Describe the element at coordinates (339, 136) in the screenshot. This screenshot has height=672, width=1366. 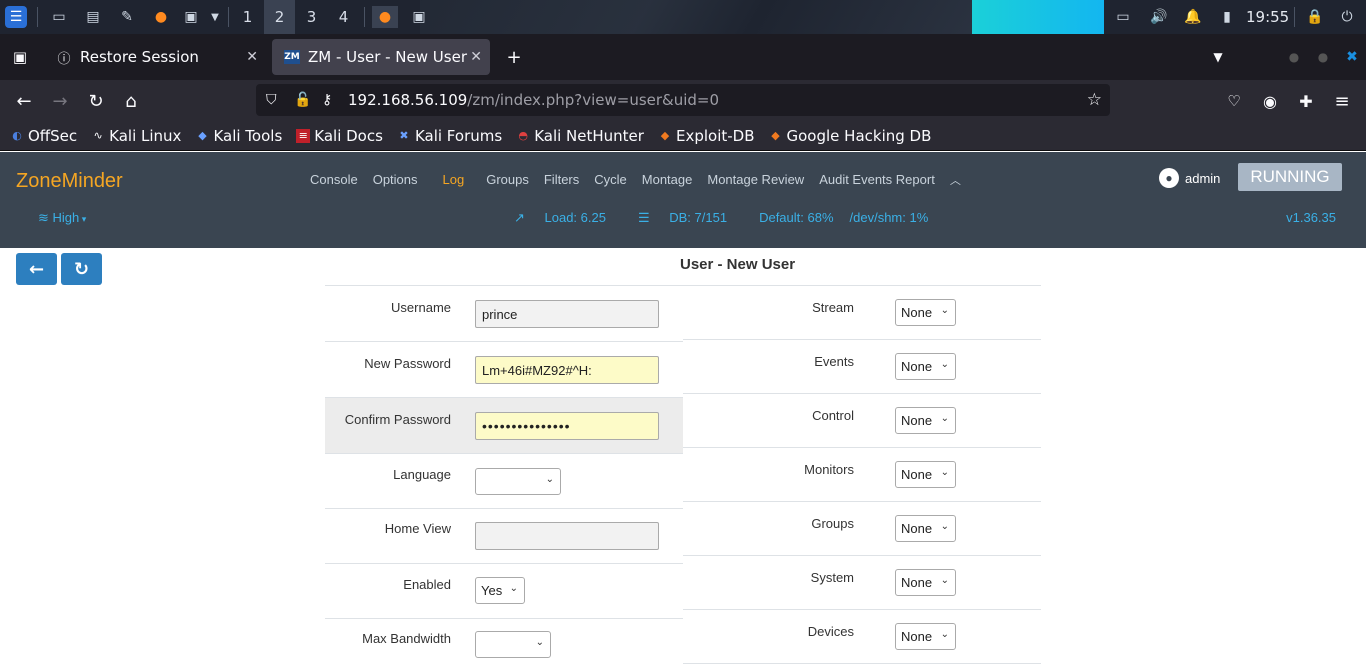
I see `bookmark-kali-docs: ≡ Kali Docs` at that location.